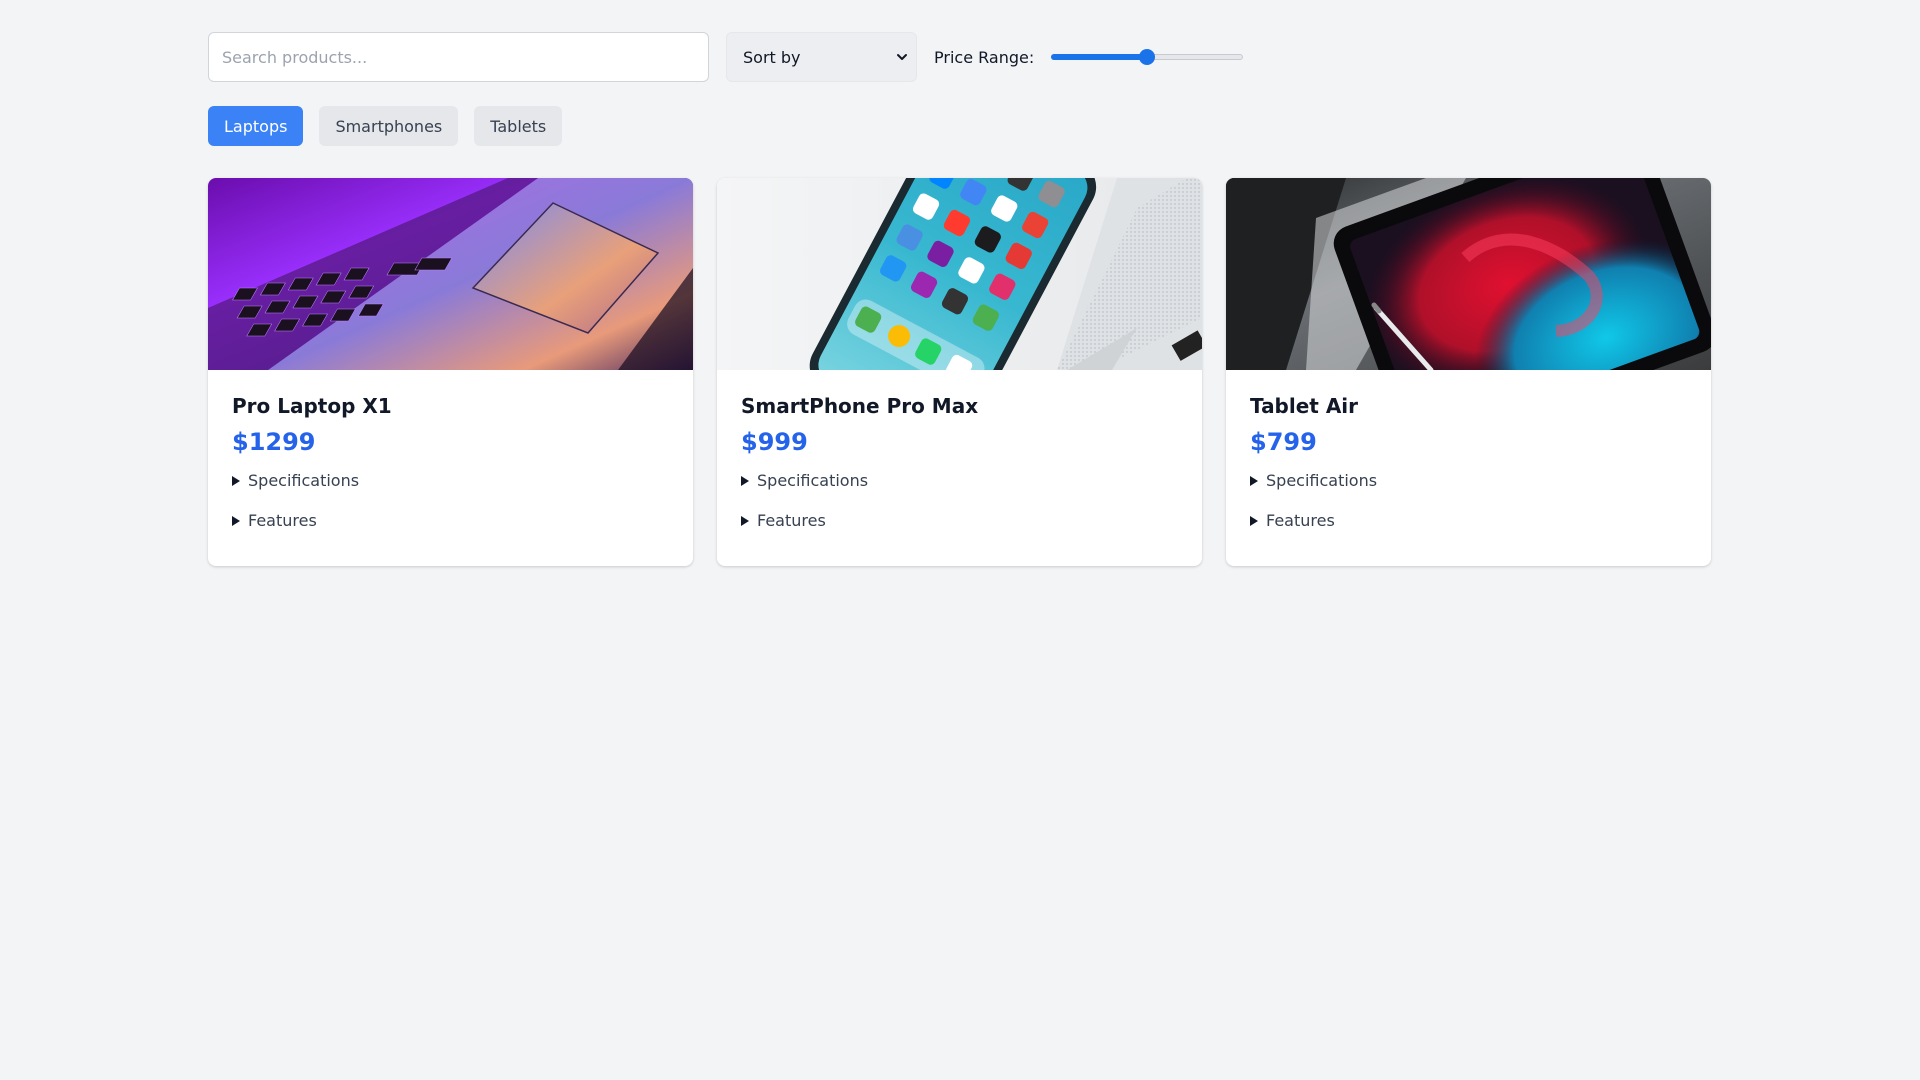 This screenshot has width=1920, height=1080. I want to click on tab-tablets: Tablets, so click(518, 126).